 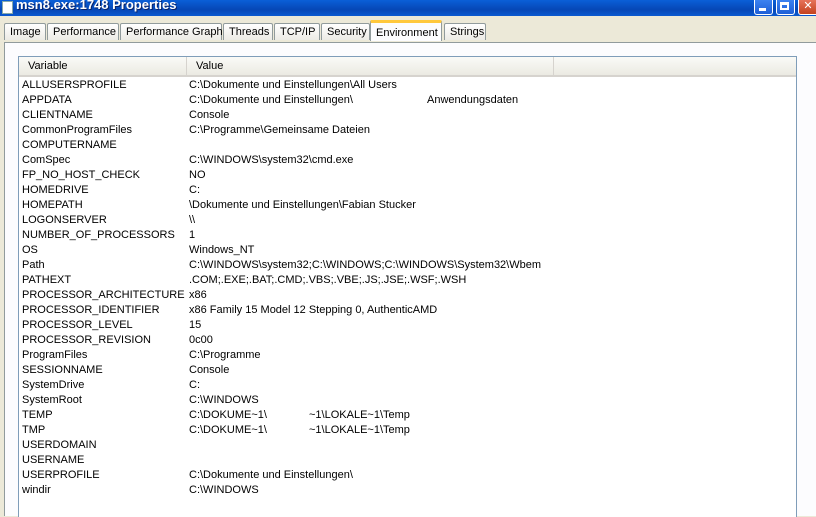 What do you see at coordinates (64, 220) in the screenshot?
I see `cell-variable: LOGONSERVER` at bounding box center [64, 220].